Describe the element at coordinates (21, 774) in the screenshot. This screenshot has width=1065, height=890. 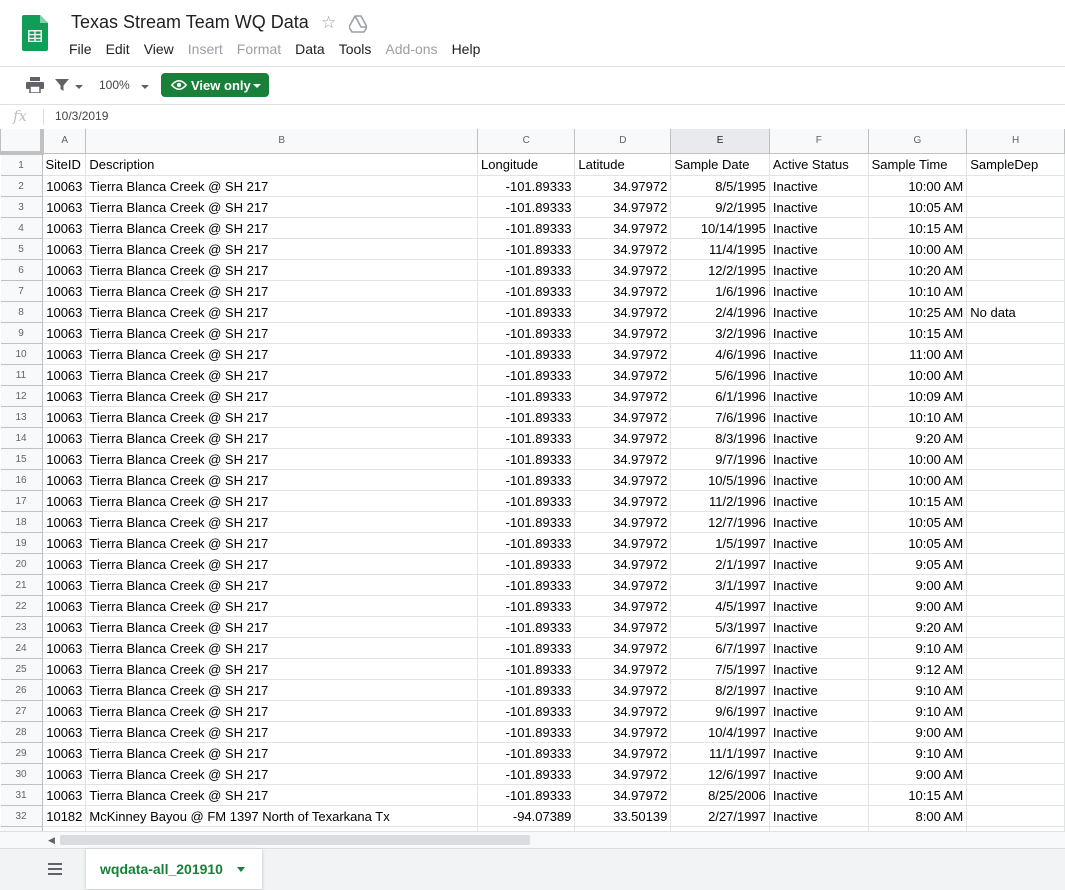
I see `row-number: 30` at that location.